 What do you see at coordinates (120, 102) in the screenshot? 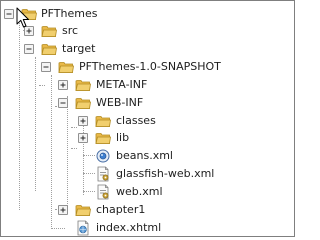
I see `tree-item-label: WEB-INF` at bounding box center [120, 102].